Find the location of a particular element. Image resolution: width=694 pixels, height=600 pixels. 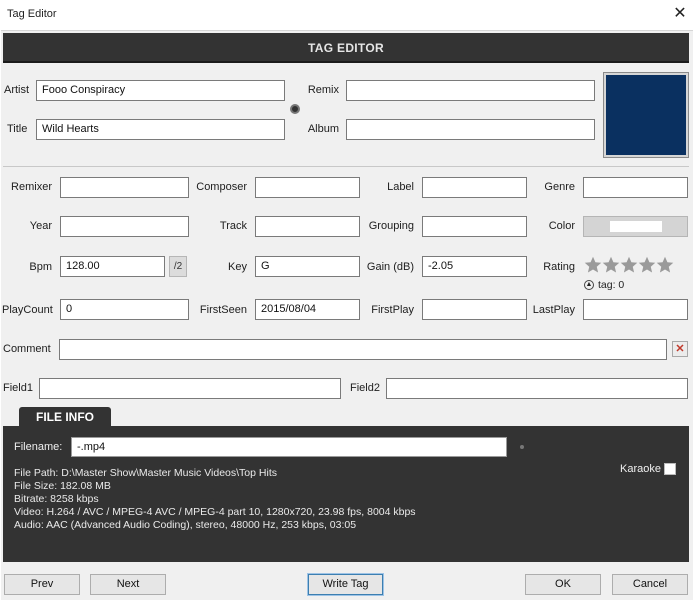

rating-stars is located at coordinates (629, 266).